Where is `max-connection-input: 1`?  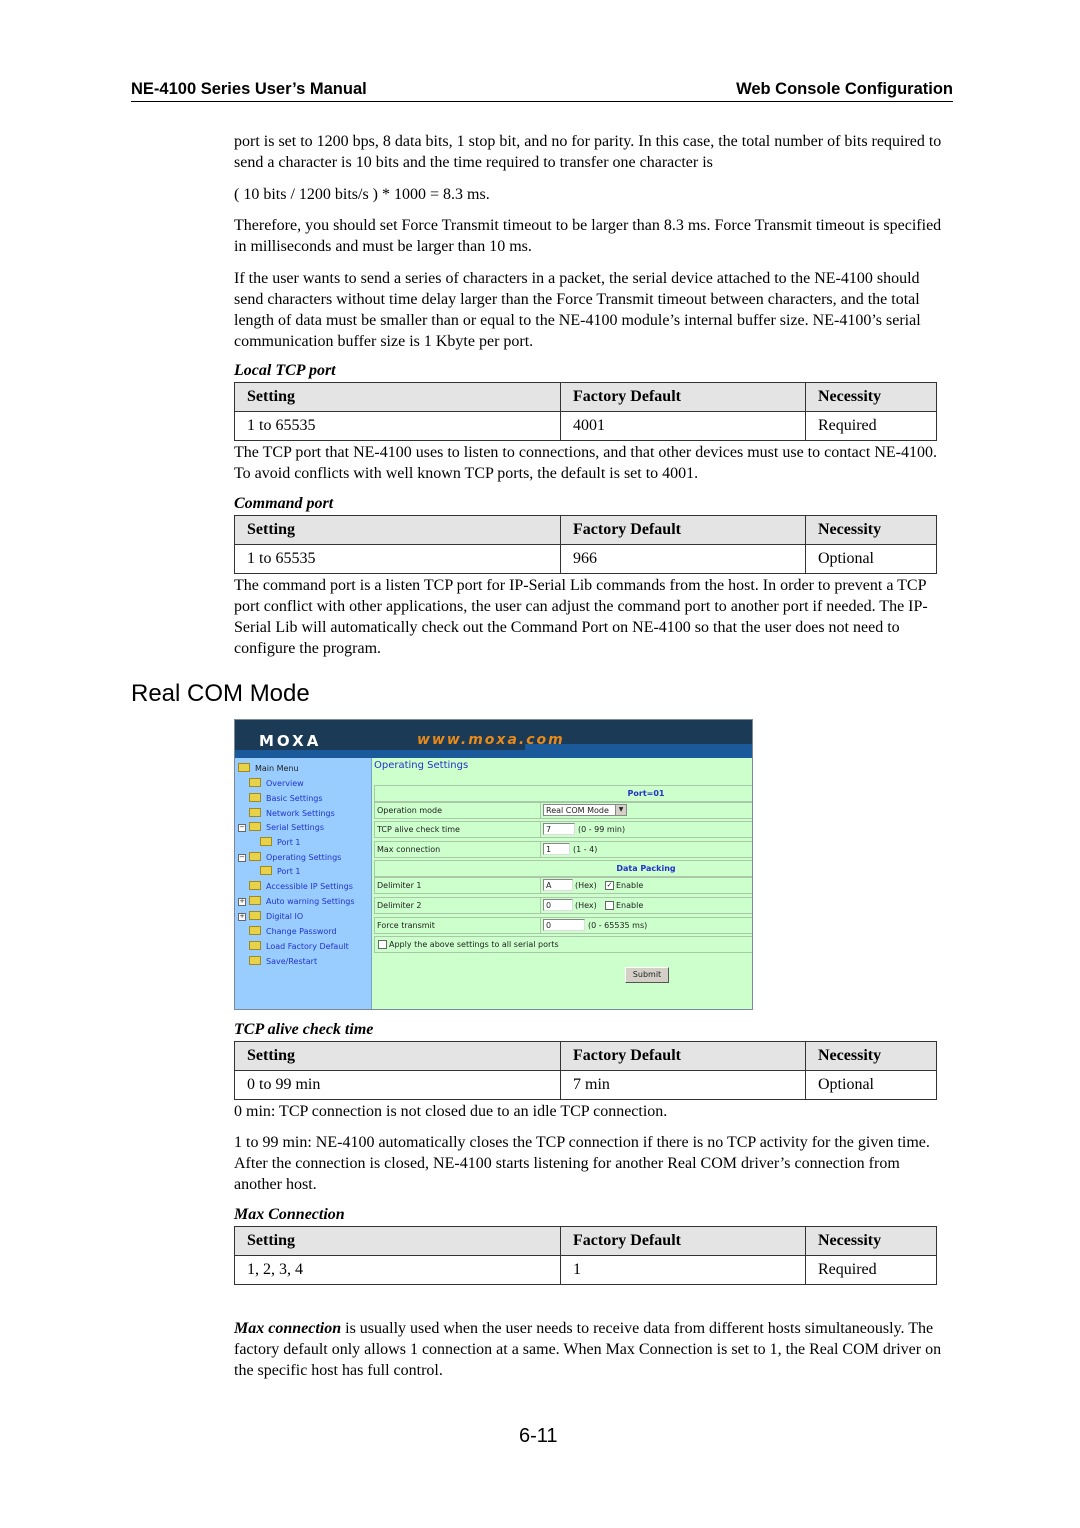
max-connection-input: 1 is located at coordinates (556, 849).